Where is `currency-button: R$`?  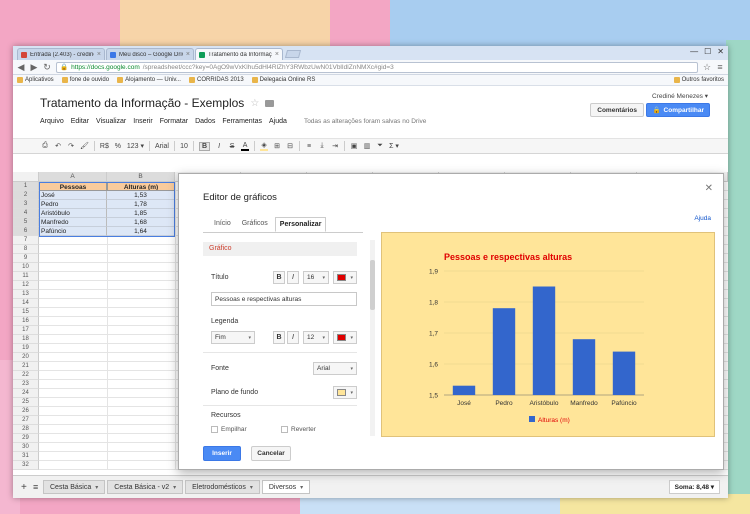
currency-button: R$ is located at coordinates (104, 146).